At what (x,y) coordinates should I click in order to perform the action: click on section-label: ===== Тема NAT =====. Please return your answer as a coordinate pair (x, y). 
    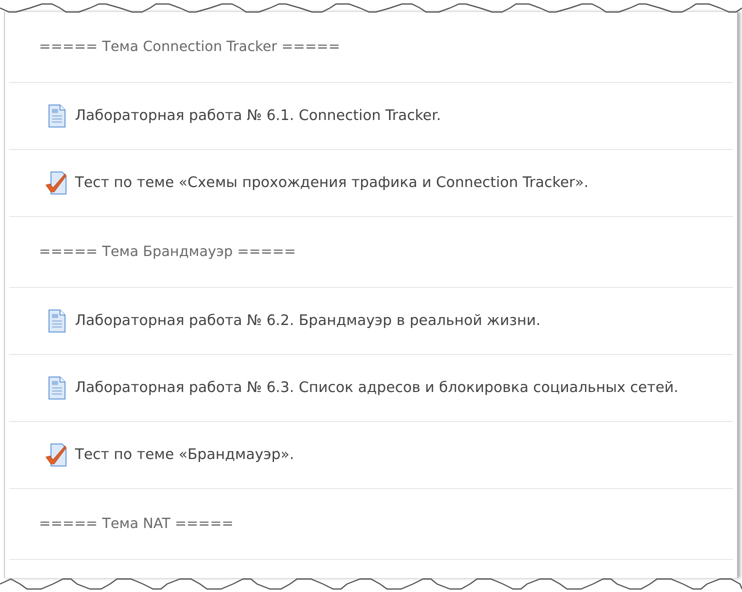
    Looking at the image, I should click on (136, 524).